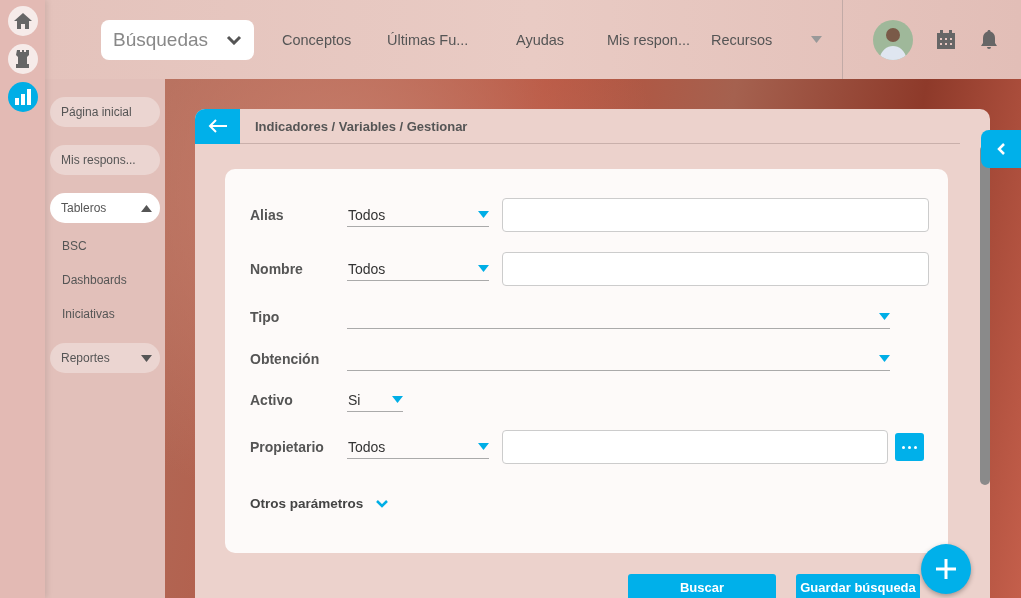 This screenshot has width=1021, height=598. I want to click on sidebar-subitem: Iniciativas, so click(105, 314).